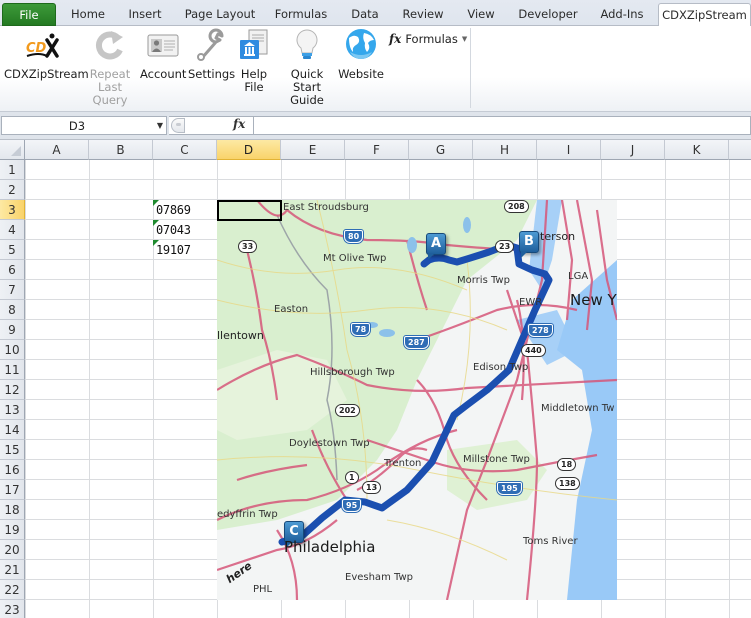 The width and height of the screenshot is (751, 618). I want to click on tab-developer: Developer, so click(548, 14).